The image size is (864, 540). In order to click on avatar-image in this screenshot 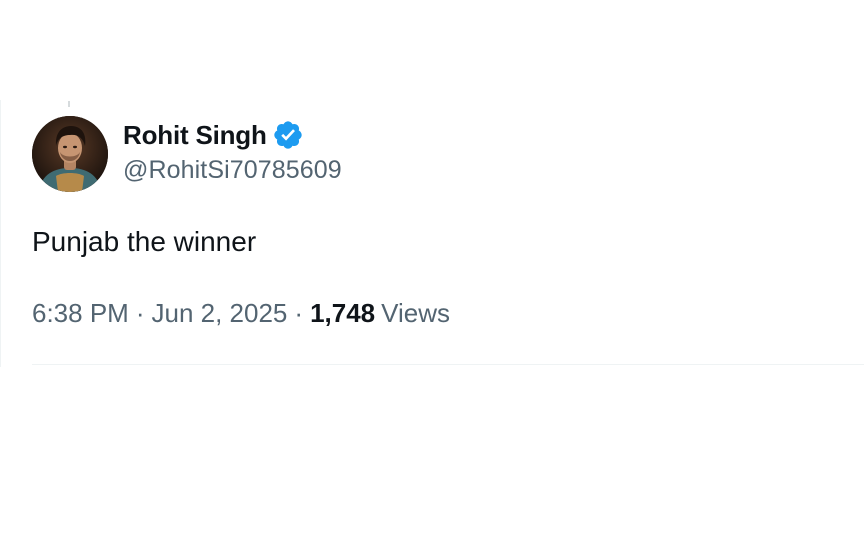, I will do `click(70, 154)`.